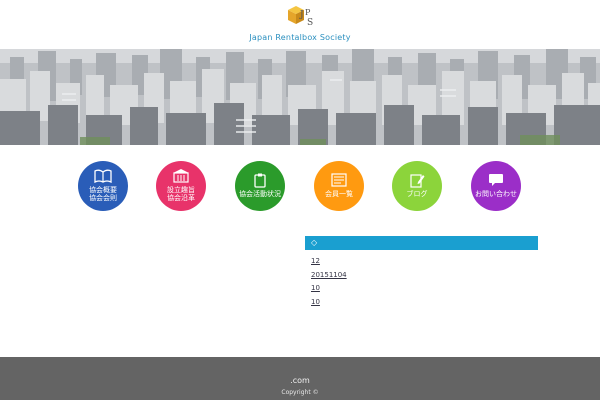  Describe the element at coordinates (339, 180) in the screenshot. I see `document-list-icon` at that location.